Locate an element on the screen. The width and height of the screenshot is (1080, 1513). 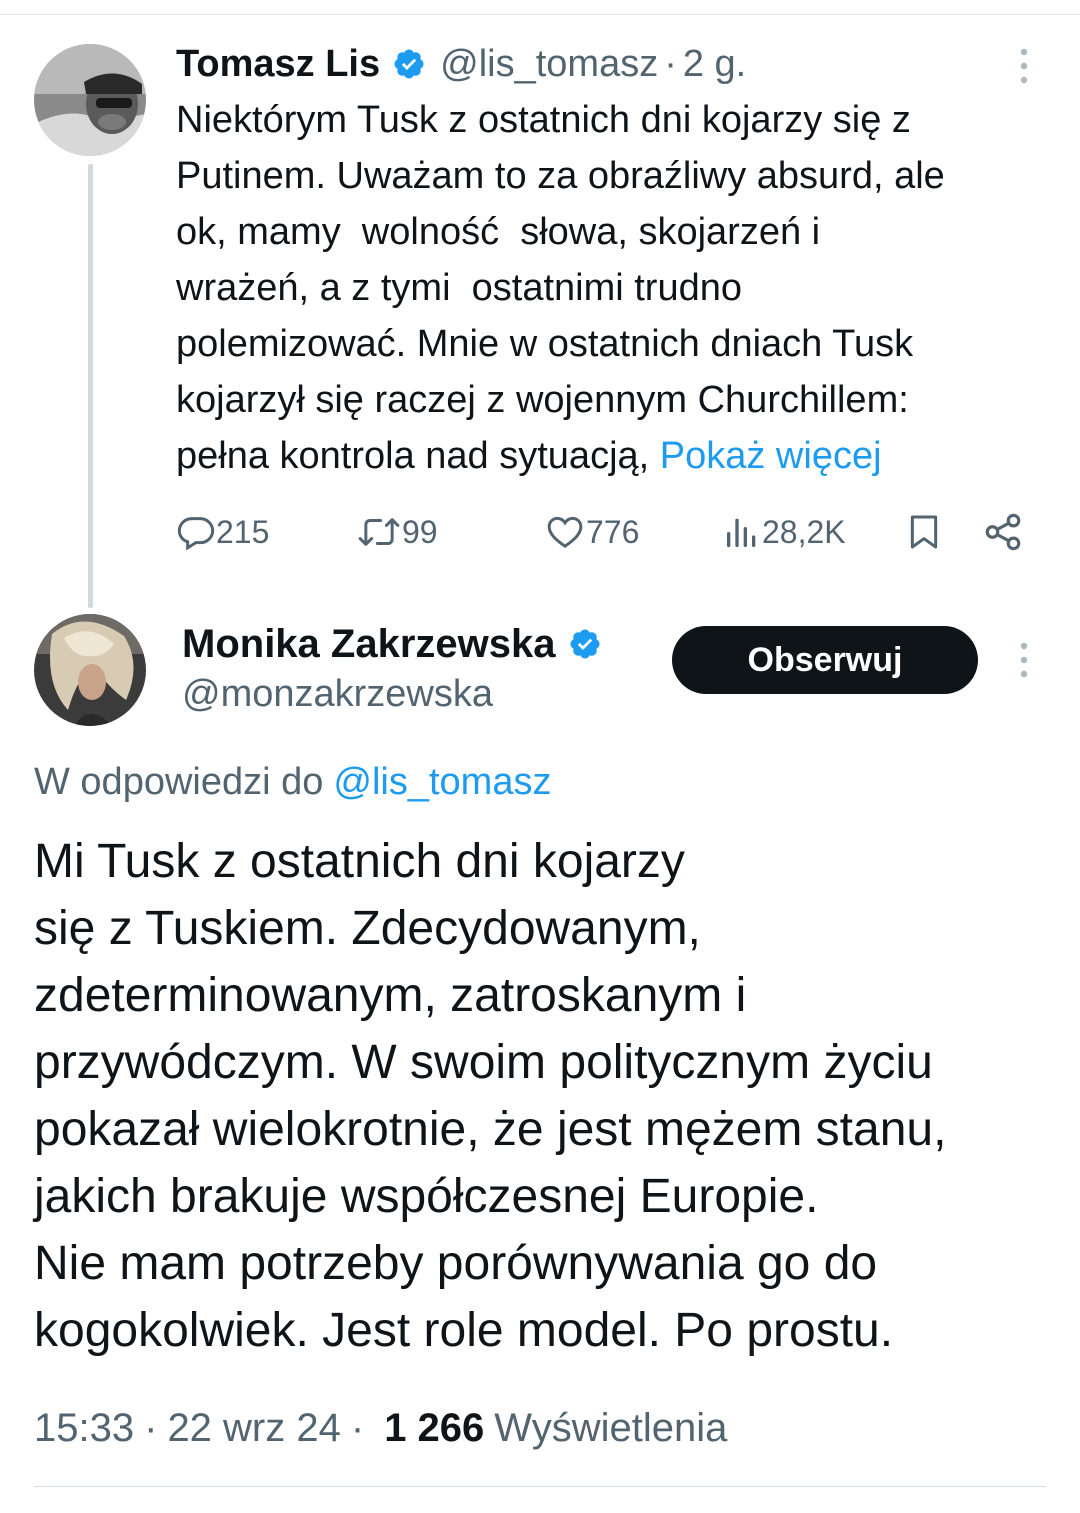
tweet-time: 15:33 is located at coordinates (84, 1428).